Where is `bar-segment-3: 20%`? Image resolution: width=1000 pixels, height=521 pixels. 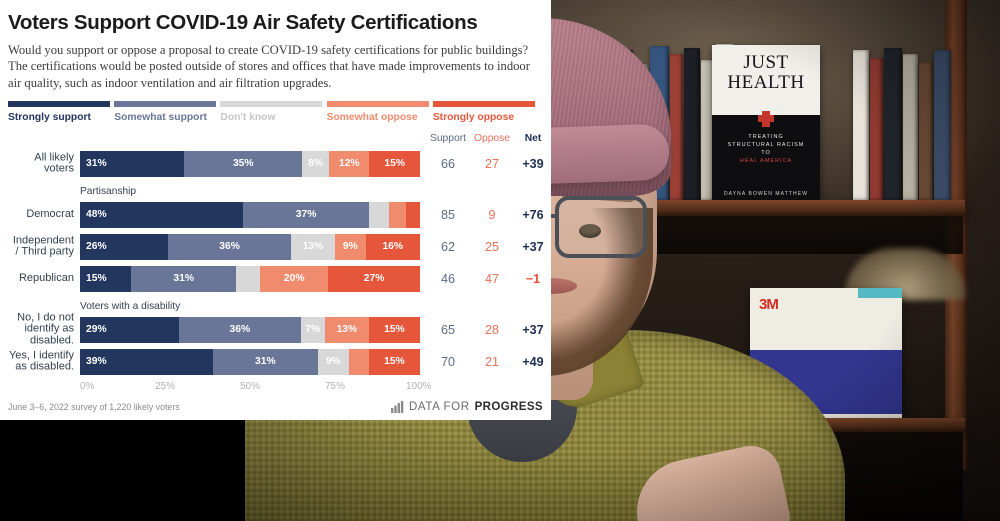 bar-segment-3: 20% is located at coordinates (294, 278).